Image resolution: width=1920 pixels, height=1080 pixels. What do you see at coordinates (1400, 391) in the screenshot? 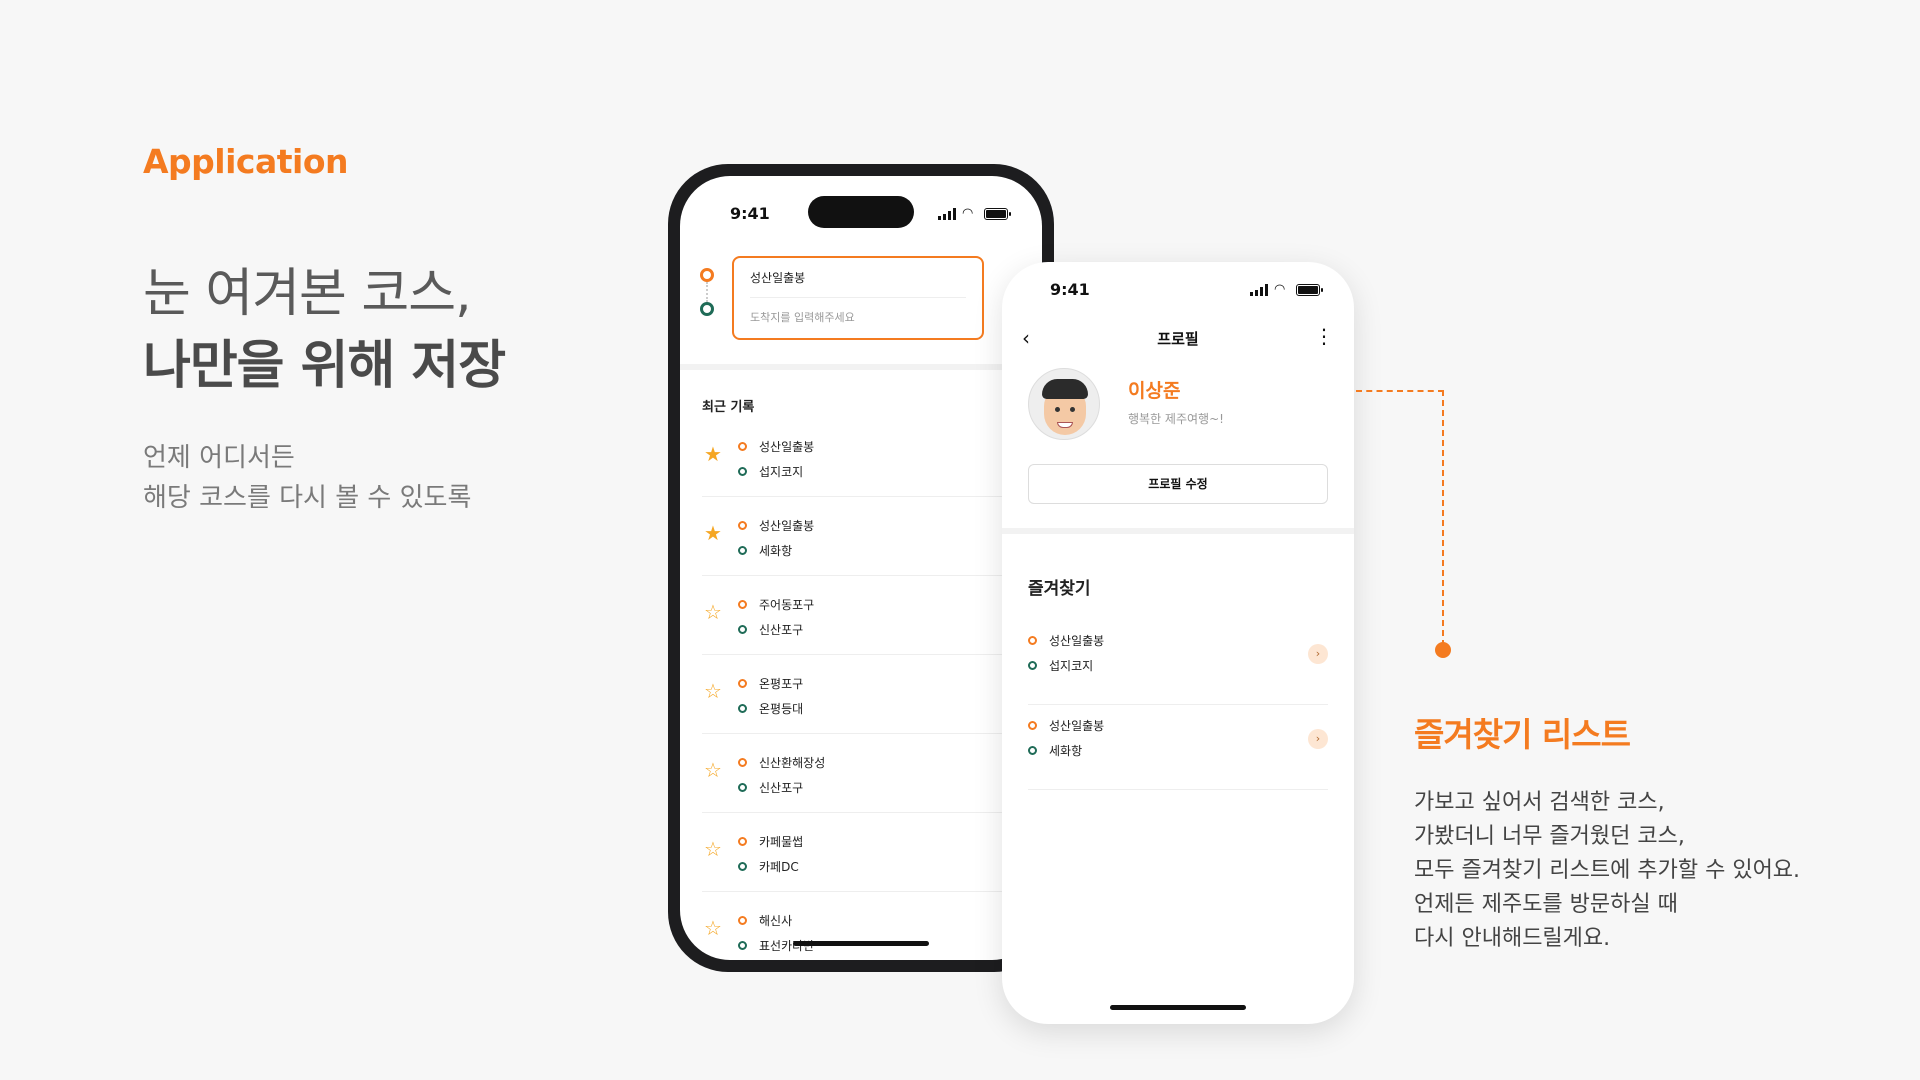
I see `callout-line` at bounding box center [1400, 391].